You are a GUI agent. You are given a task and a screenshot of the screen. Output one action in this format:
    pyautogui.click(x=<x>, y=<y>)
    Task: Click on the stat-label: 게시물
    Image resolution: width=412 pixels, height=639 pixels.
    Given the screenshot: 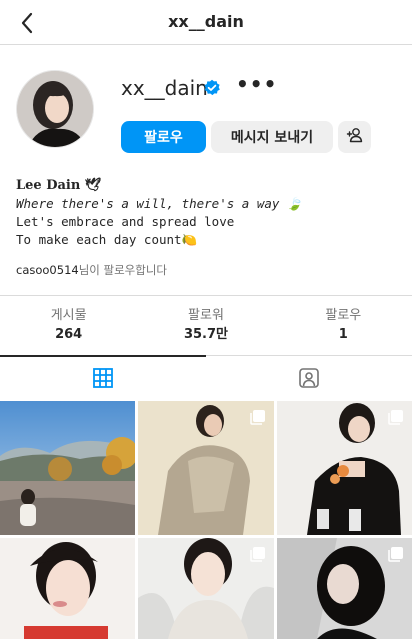 What is the action you would take?
    pyautogui.click(x=68, y=315)
    